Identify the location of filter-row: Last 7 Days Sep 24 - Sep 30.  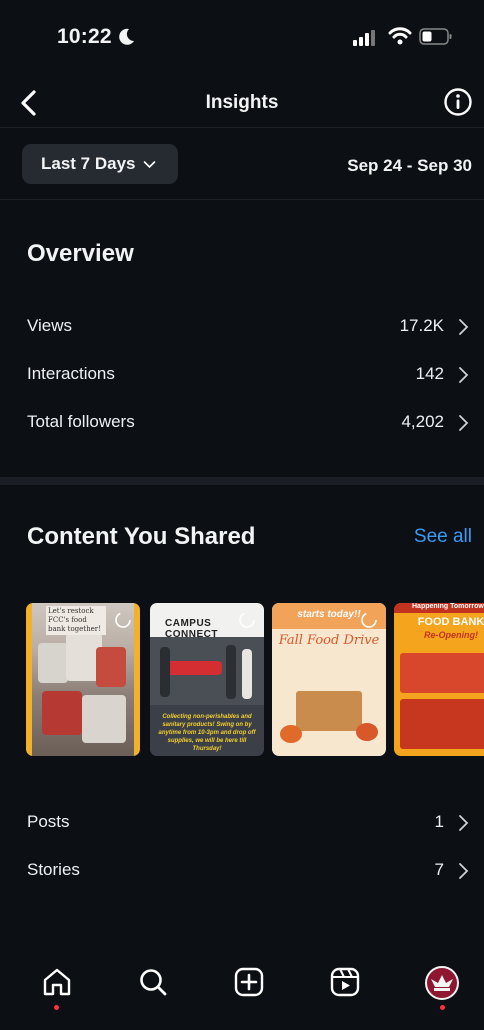
(242, 165).